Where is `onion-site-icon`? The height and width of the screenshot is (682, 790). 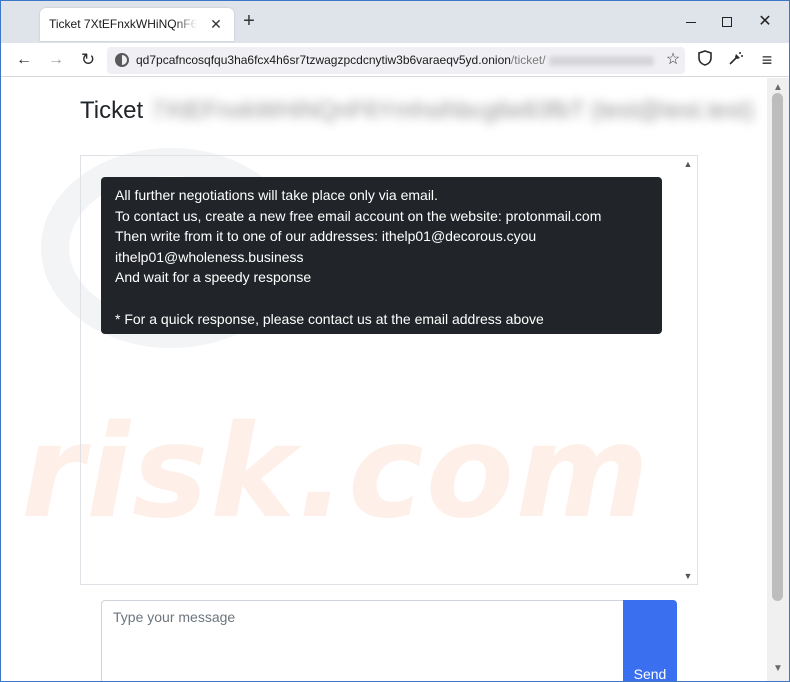
onion-site-icon is located at coordinates (122, 60).